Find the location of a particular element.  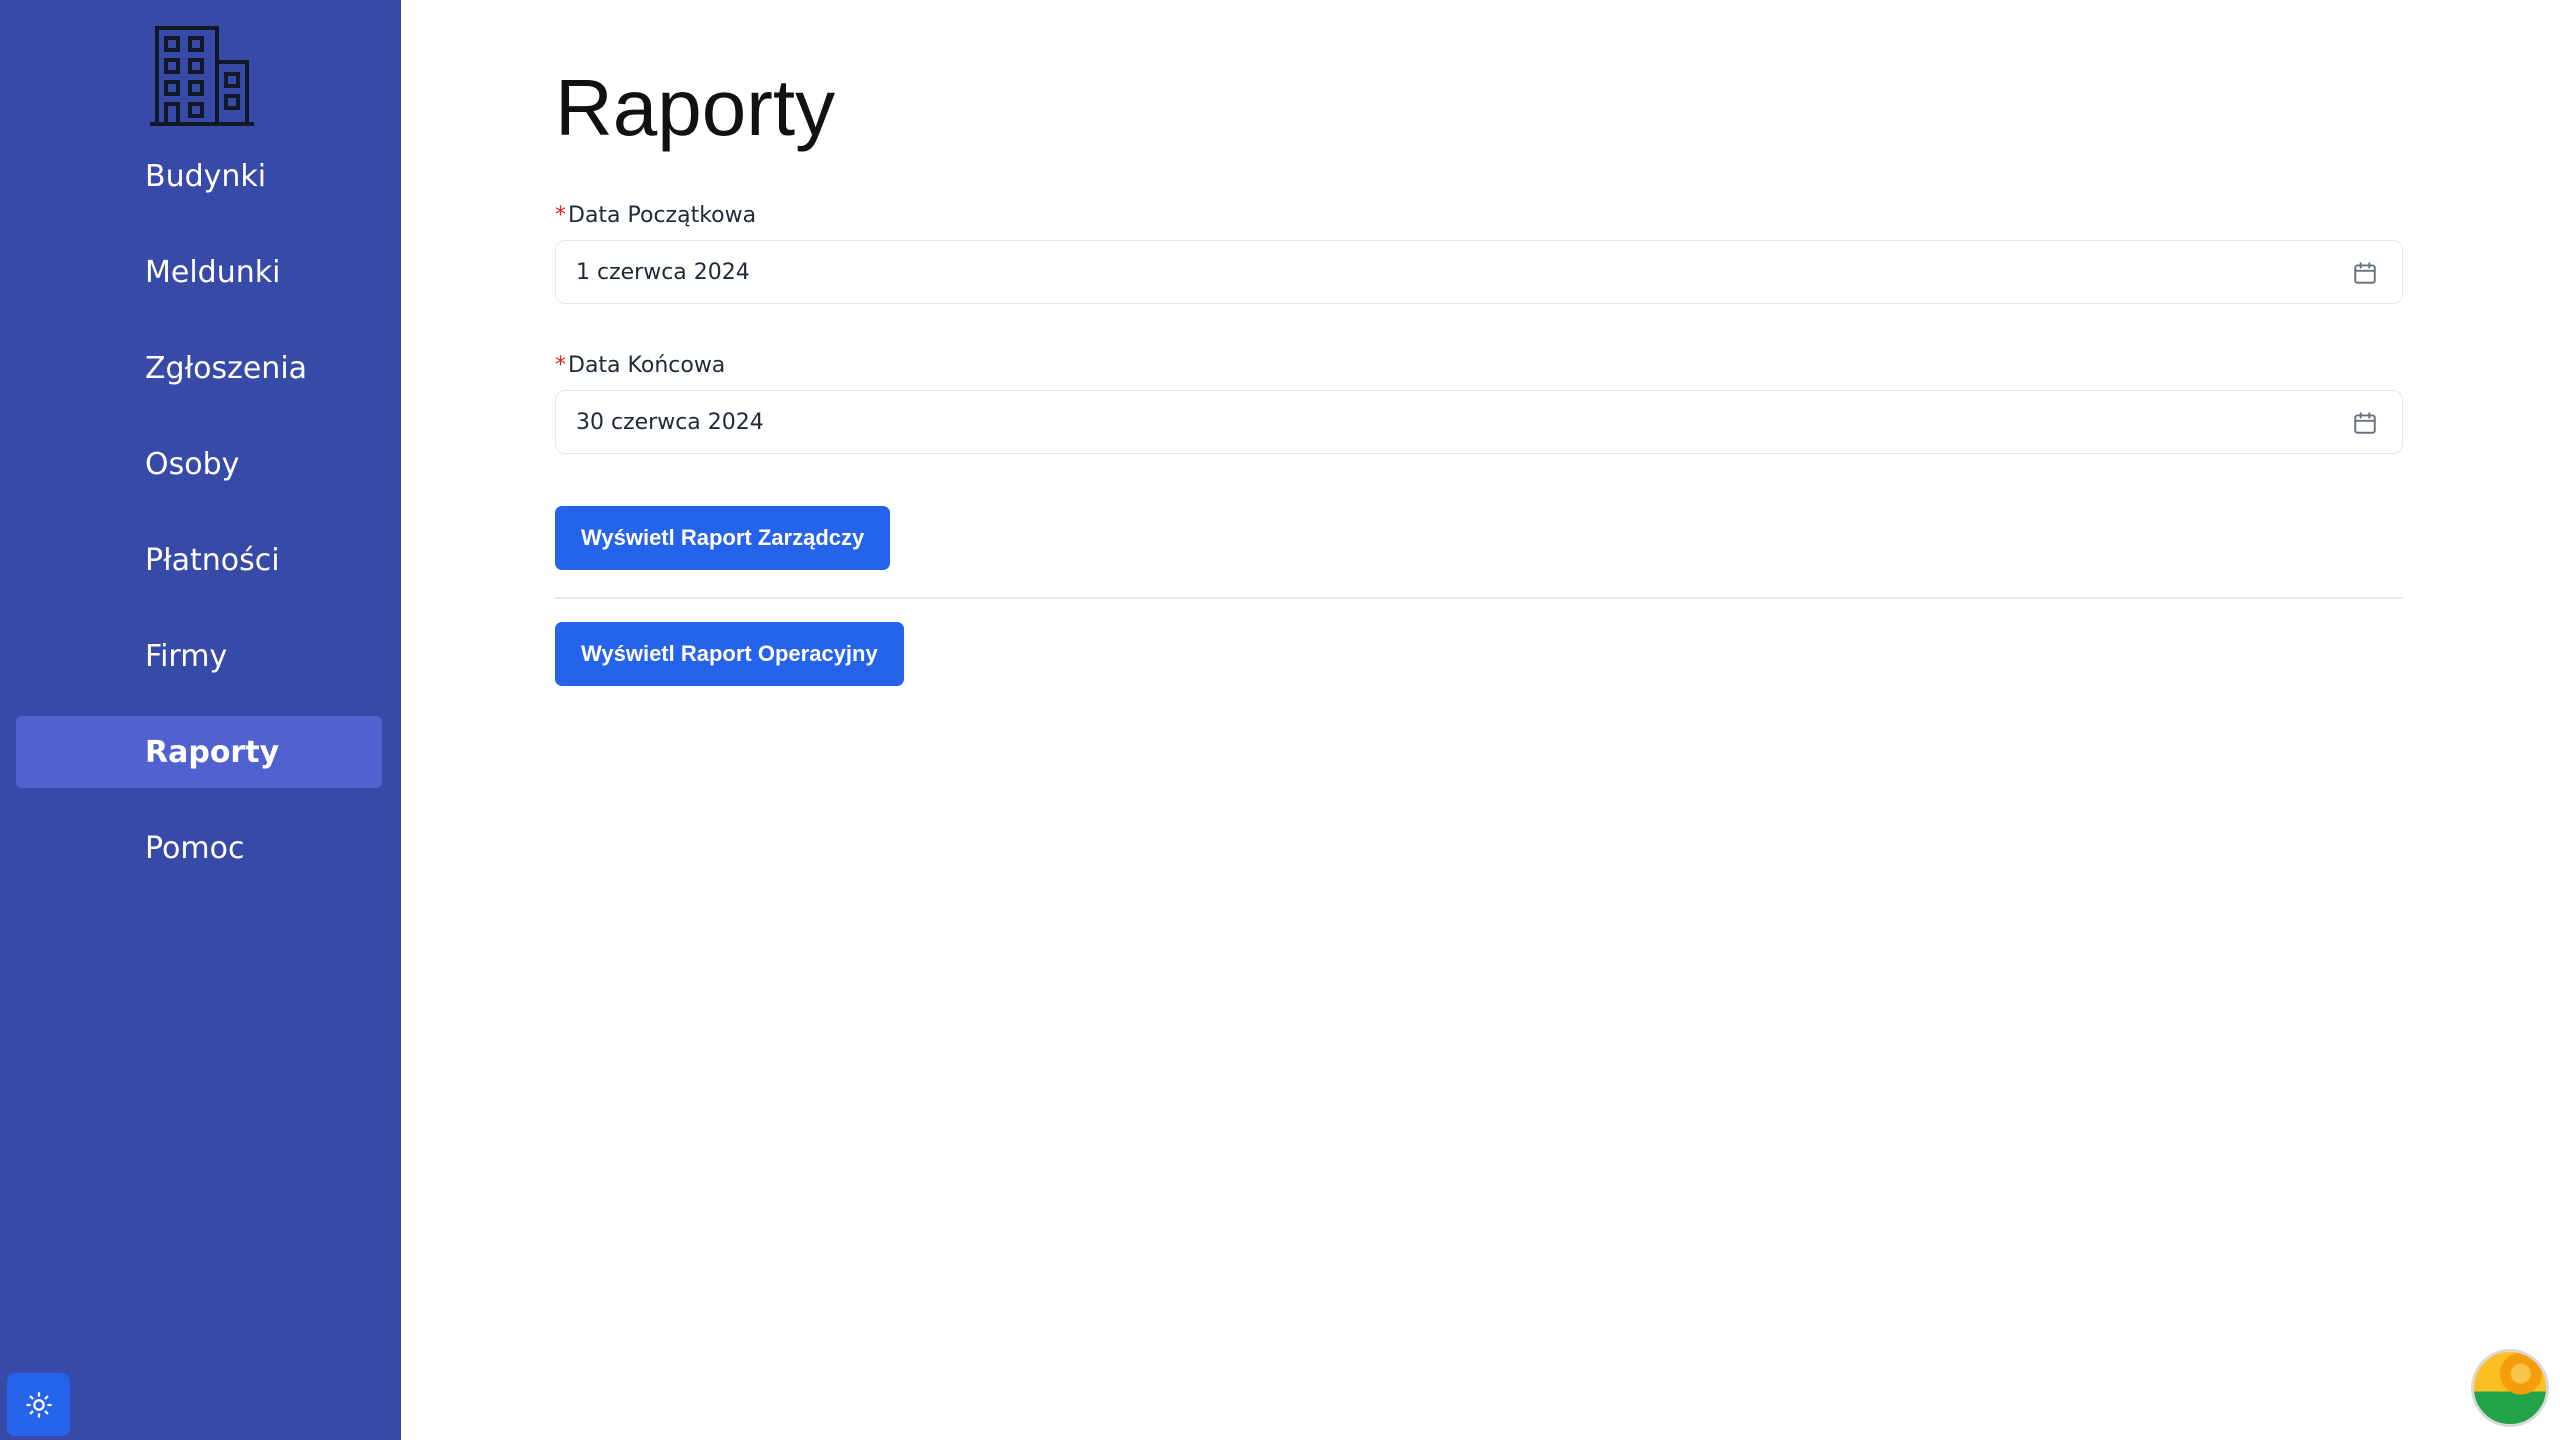

sidebar-item-osoby: Osoby is located at coordinates (199, 464).